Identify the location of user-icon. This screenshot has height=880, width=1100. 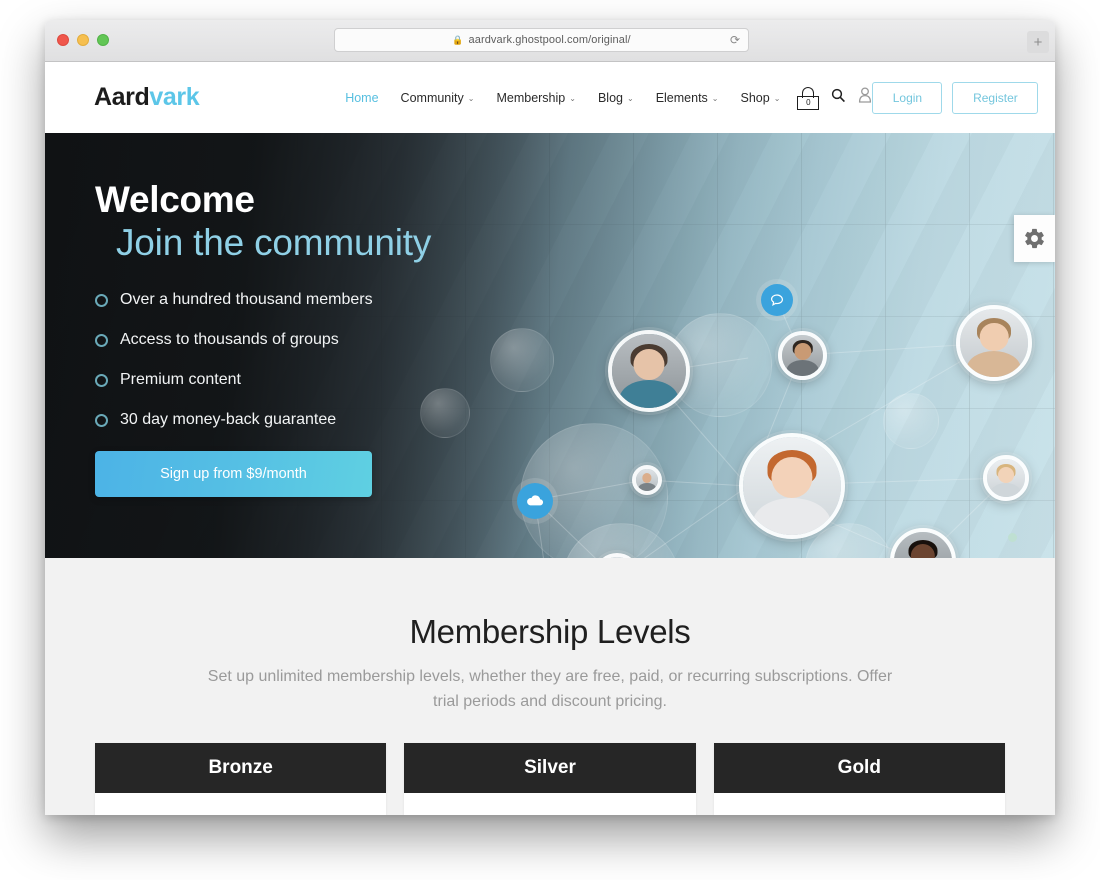
(865, 97).